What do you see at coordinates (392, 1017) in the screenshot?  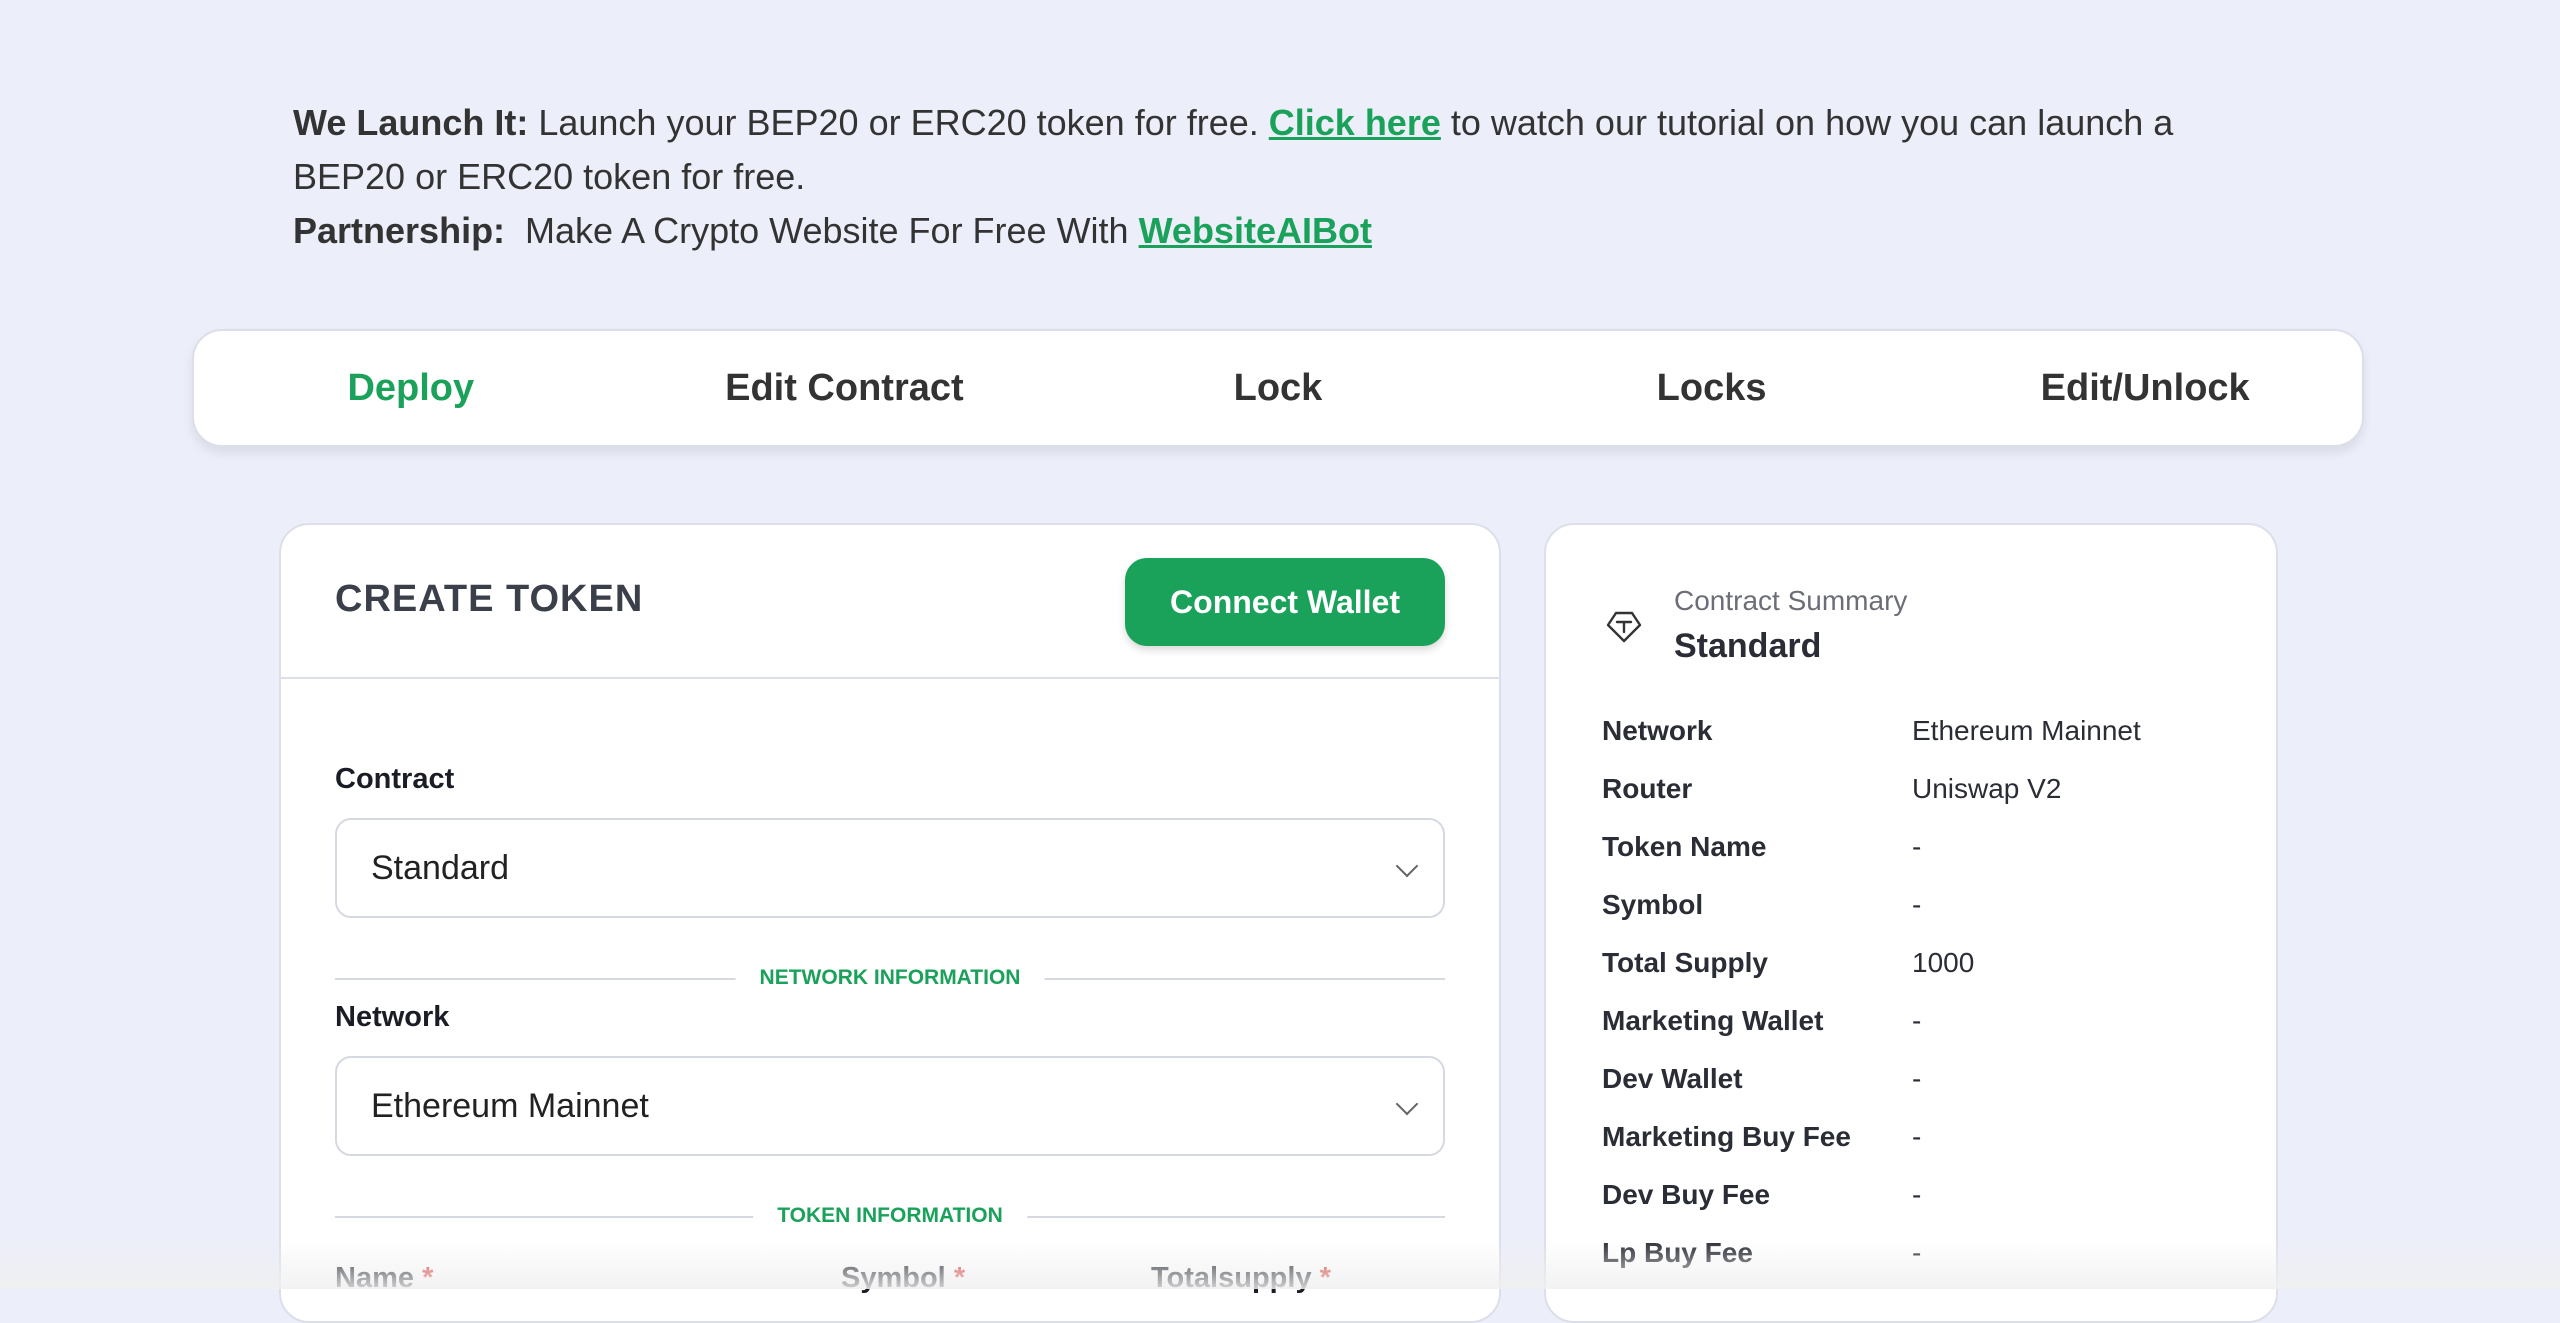 I see `network-label: Network` at bounding box center [392, 1017].